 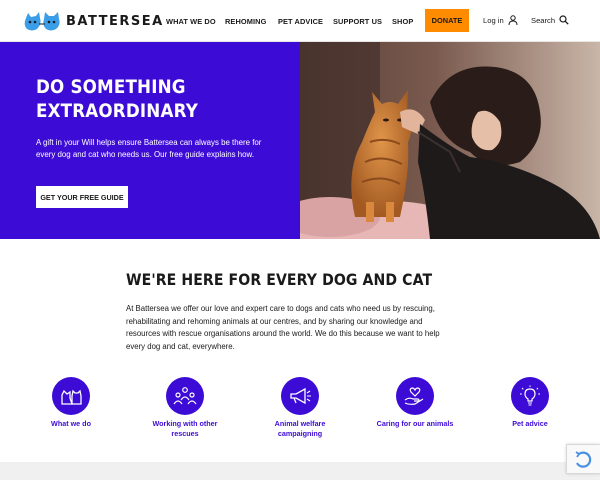 I want to click on nav-pet-advice: PET ADVICE, so click(x=300, y=21).